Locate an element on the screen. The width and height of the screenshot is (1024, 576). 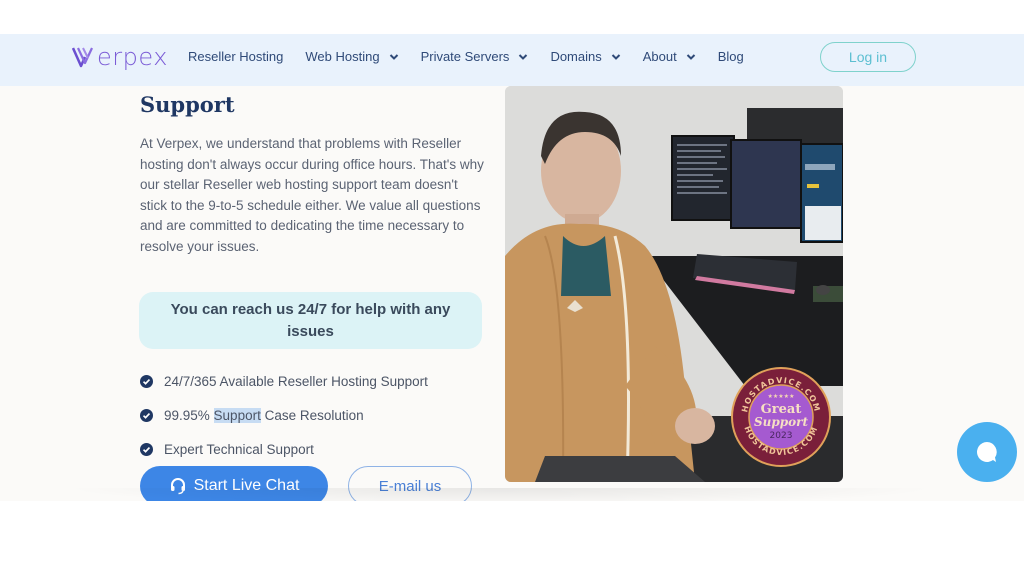
badge-stars: ★★★★★ is located at coordinates (781, 396).